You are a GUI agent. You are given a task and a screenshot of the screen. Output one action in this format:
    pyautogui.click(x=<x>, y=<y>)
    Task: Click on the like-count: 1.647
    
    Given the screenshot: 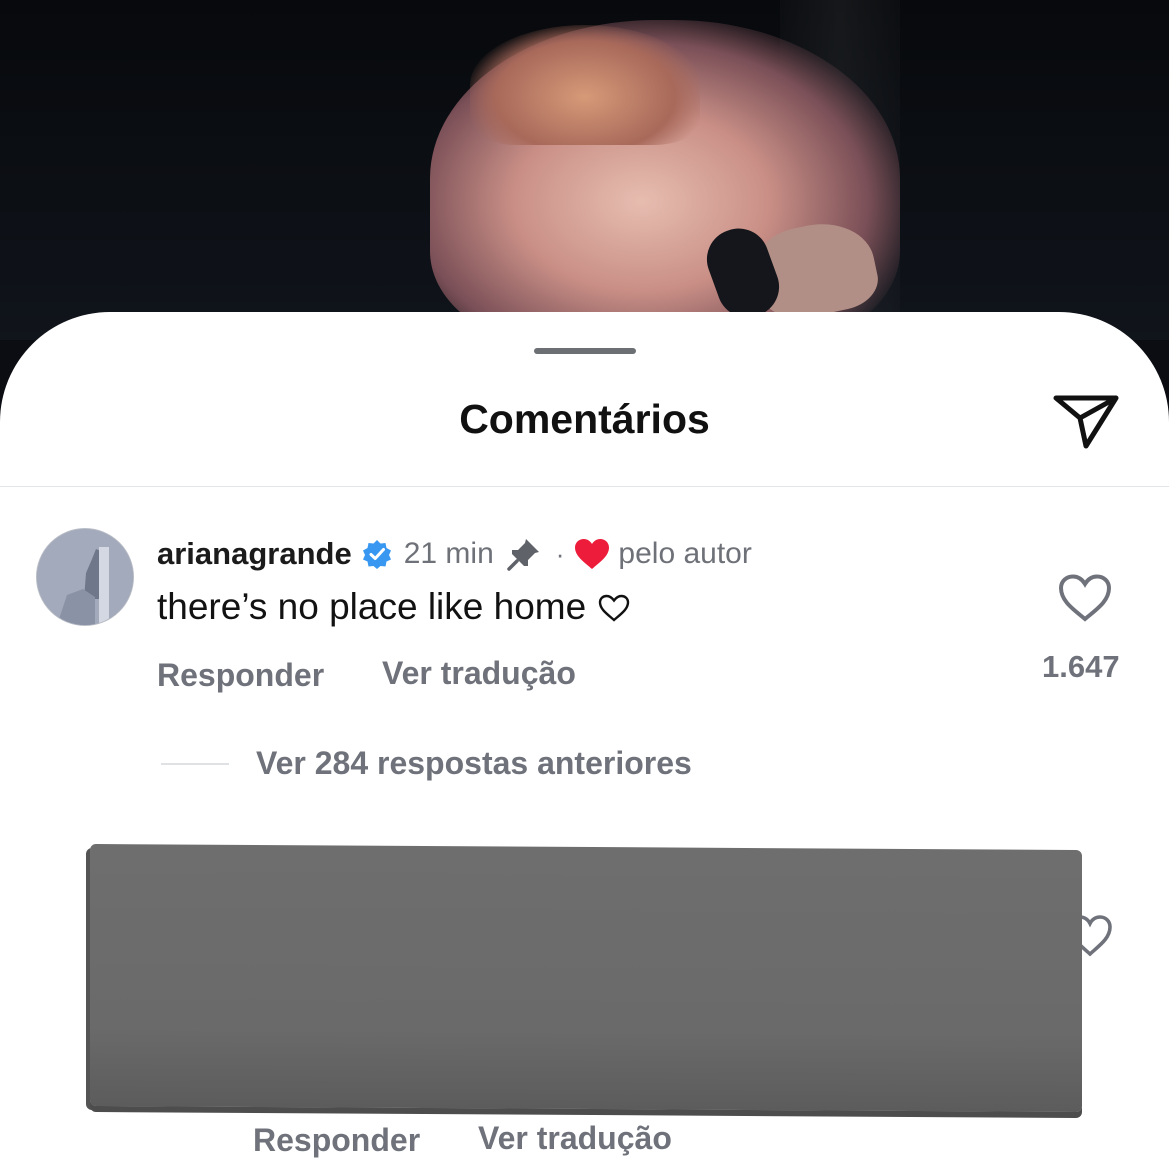 What is the action you would take?
    pyautogui.click(x=1081, y=666)
    